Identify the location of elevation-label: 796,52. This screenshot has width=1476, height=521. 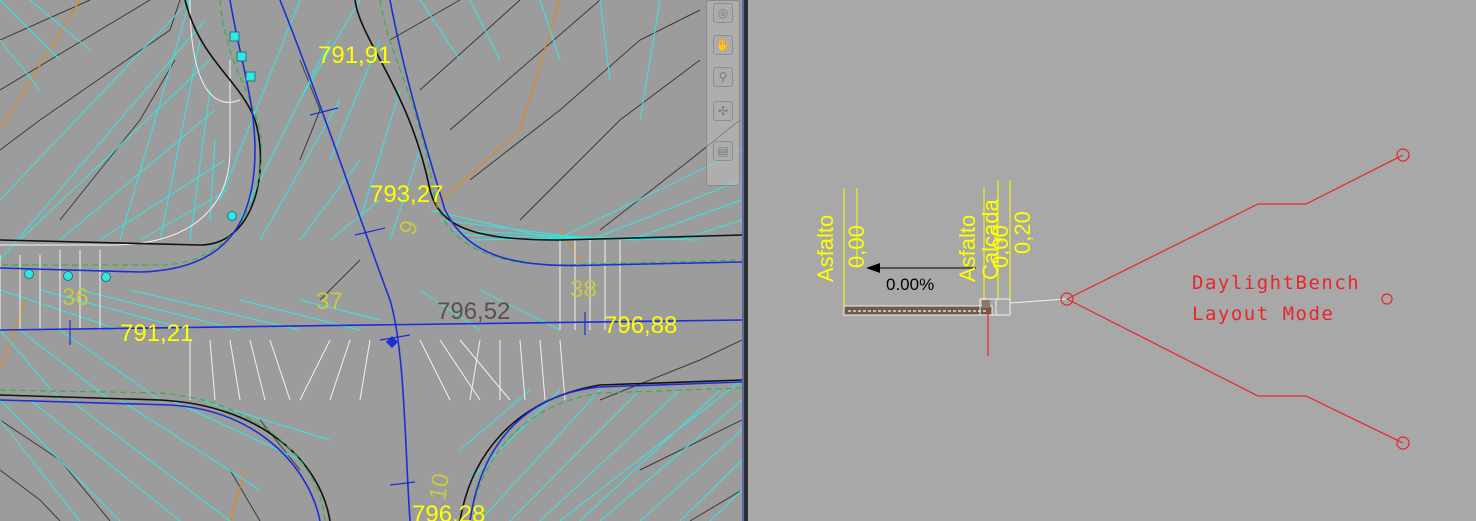
(474, 311).